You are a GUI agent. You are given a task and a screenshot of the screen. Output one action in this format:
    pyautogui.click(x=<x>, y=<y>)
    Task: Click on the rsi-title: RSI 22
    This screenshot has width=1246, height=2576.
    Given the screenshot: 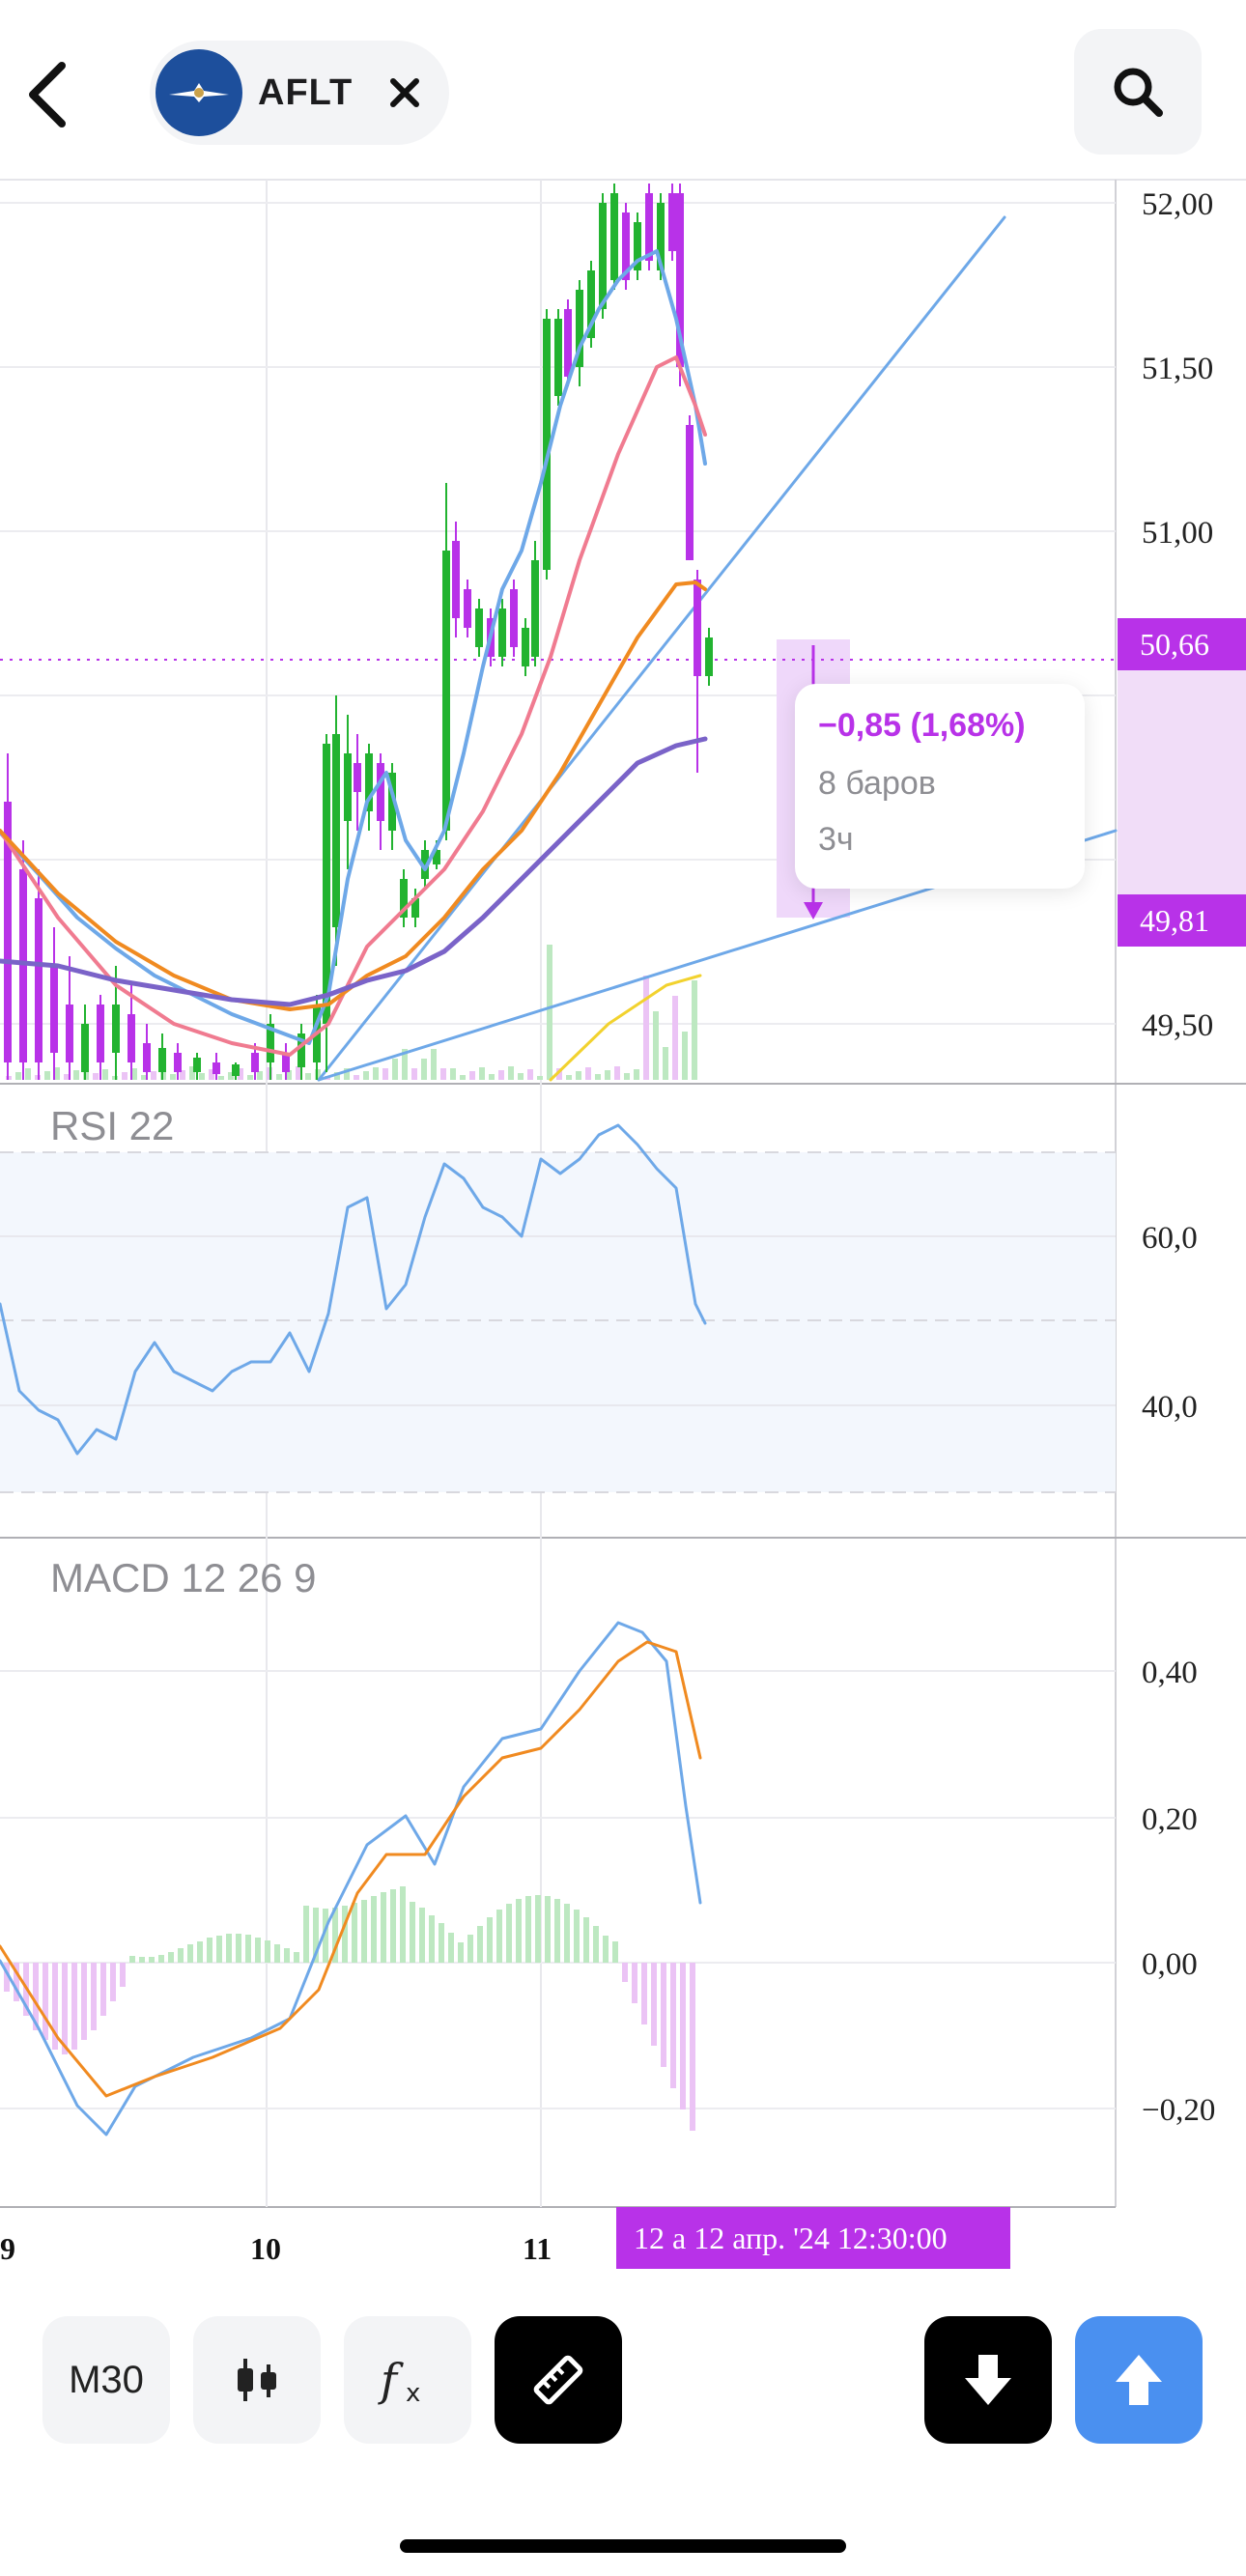 What is the action you would take?
    pyautogui.click(x=112, y=1125)
    